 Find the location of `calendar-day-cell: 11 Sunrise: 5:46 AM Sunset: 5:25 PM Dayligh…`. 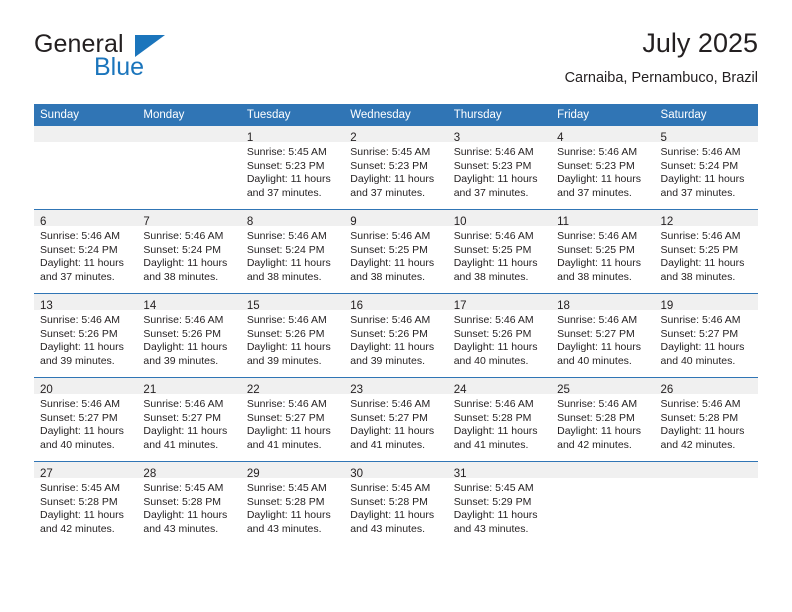

calendar-day-cell: 11 Sunrise: 5:46 AM Sunset: 5:25 PM Dayligh… is located at coordinates (603, 251).